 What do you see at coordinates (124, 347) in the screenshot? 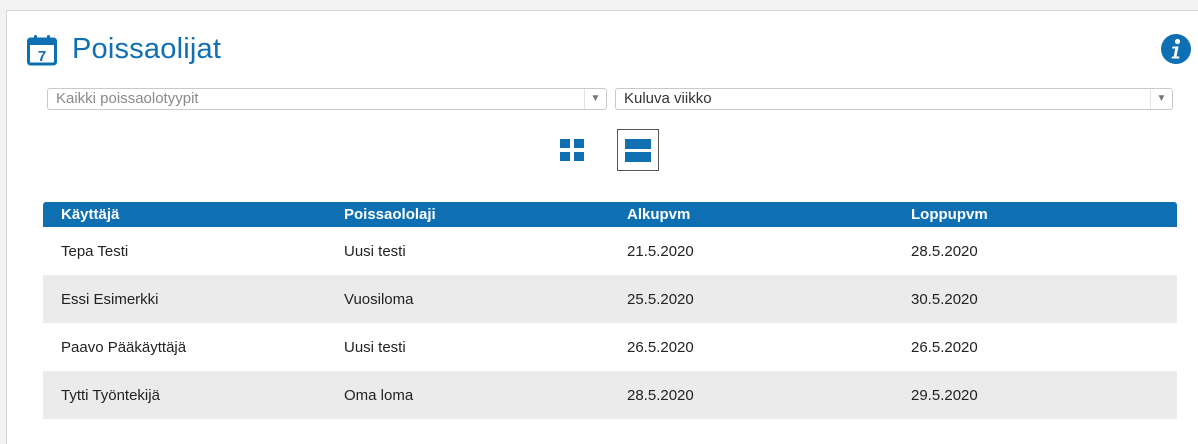
I see `cell-user: Paavo Pääkäyttäjä` at bounding box center [124, 347].